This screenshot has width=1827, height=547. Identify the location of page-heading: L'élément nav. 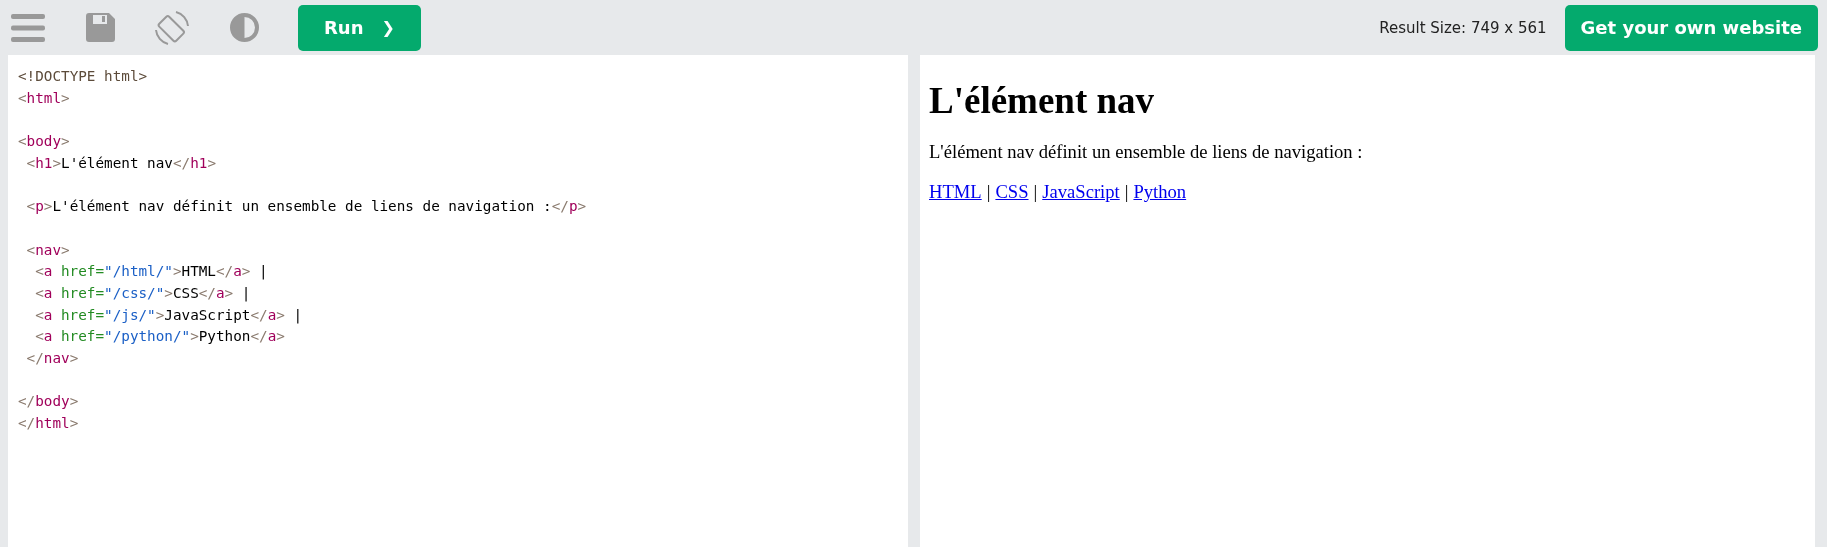
(1042, 100).